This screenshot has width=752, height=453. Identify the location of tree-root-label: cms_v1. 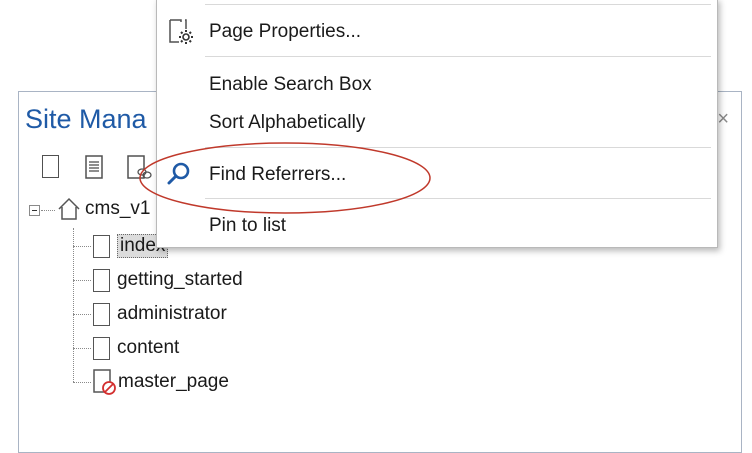
(118, 208).